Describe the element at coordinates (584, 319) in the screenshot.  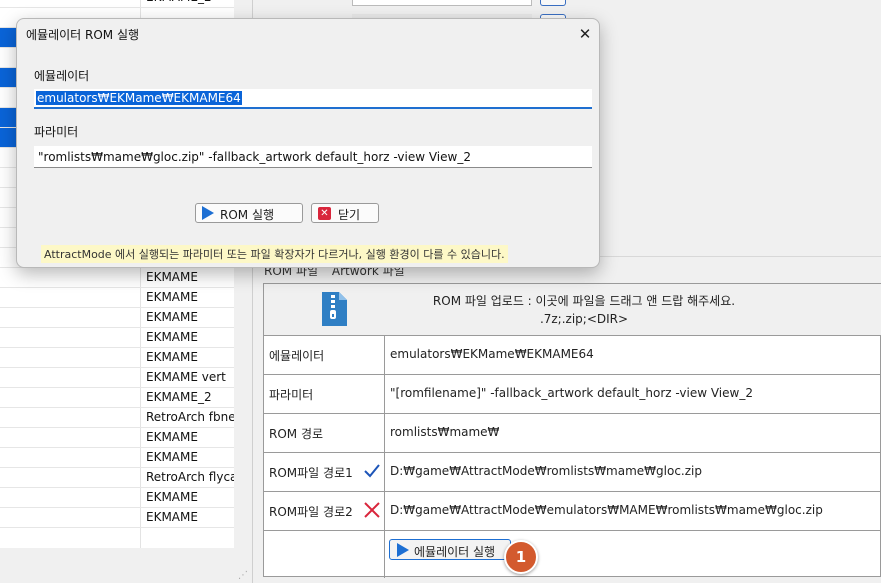
I see `upload-extensions: .7z;.zip;<DIR>` at that location.